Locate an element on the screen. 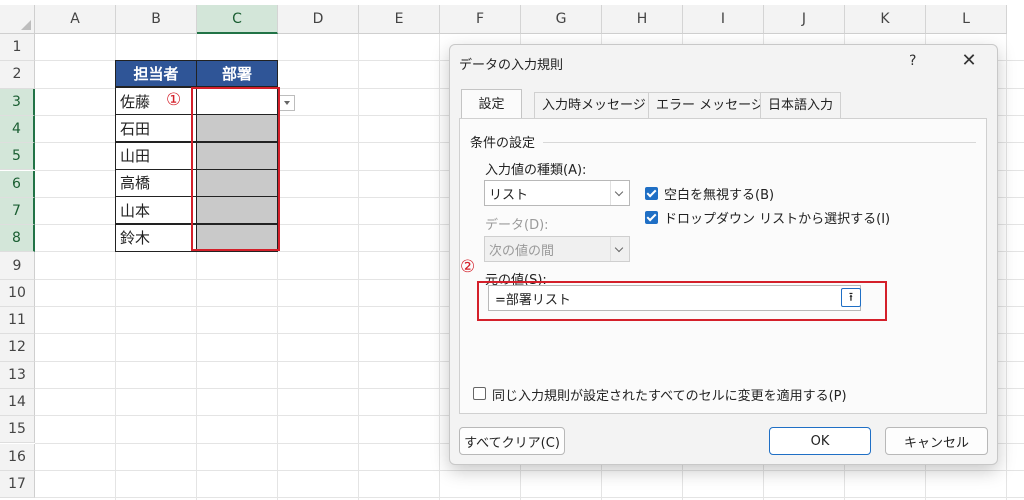 The image size is (1024, 500). tab-ime: 日本語入力 is located at coordinates (801, 105).